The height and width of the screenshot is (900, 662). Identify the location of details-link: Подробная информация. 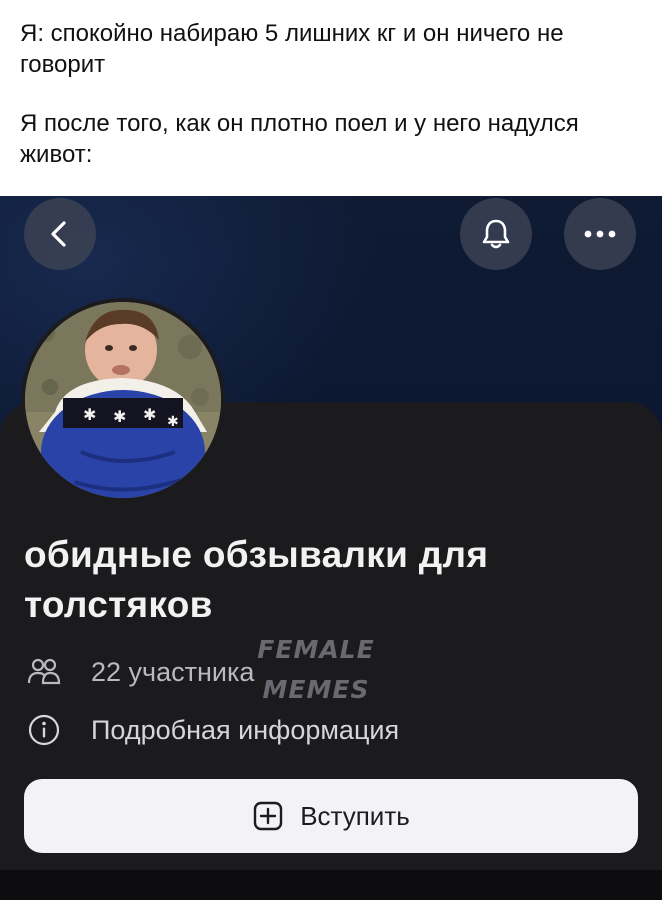
(245, 729).